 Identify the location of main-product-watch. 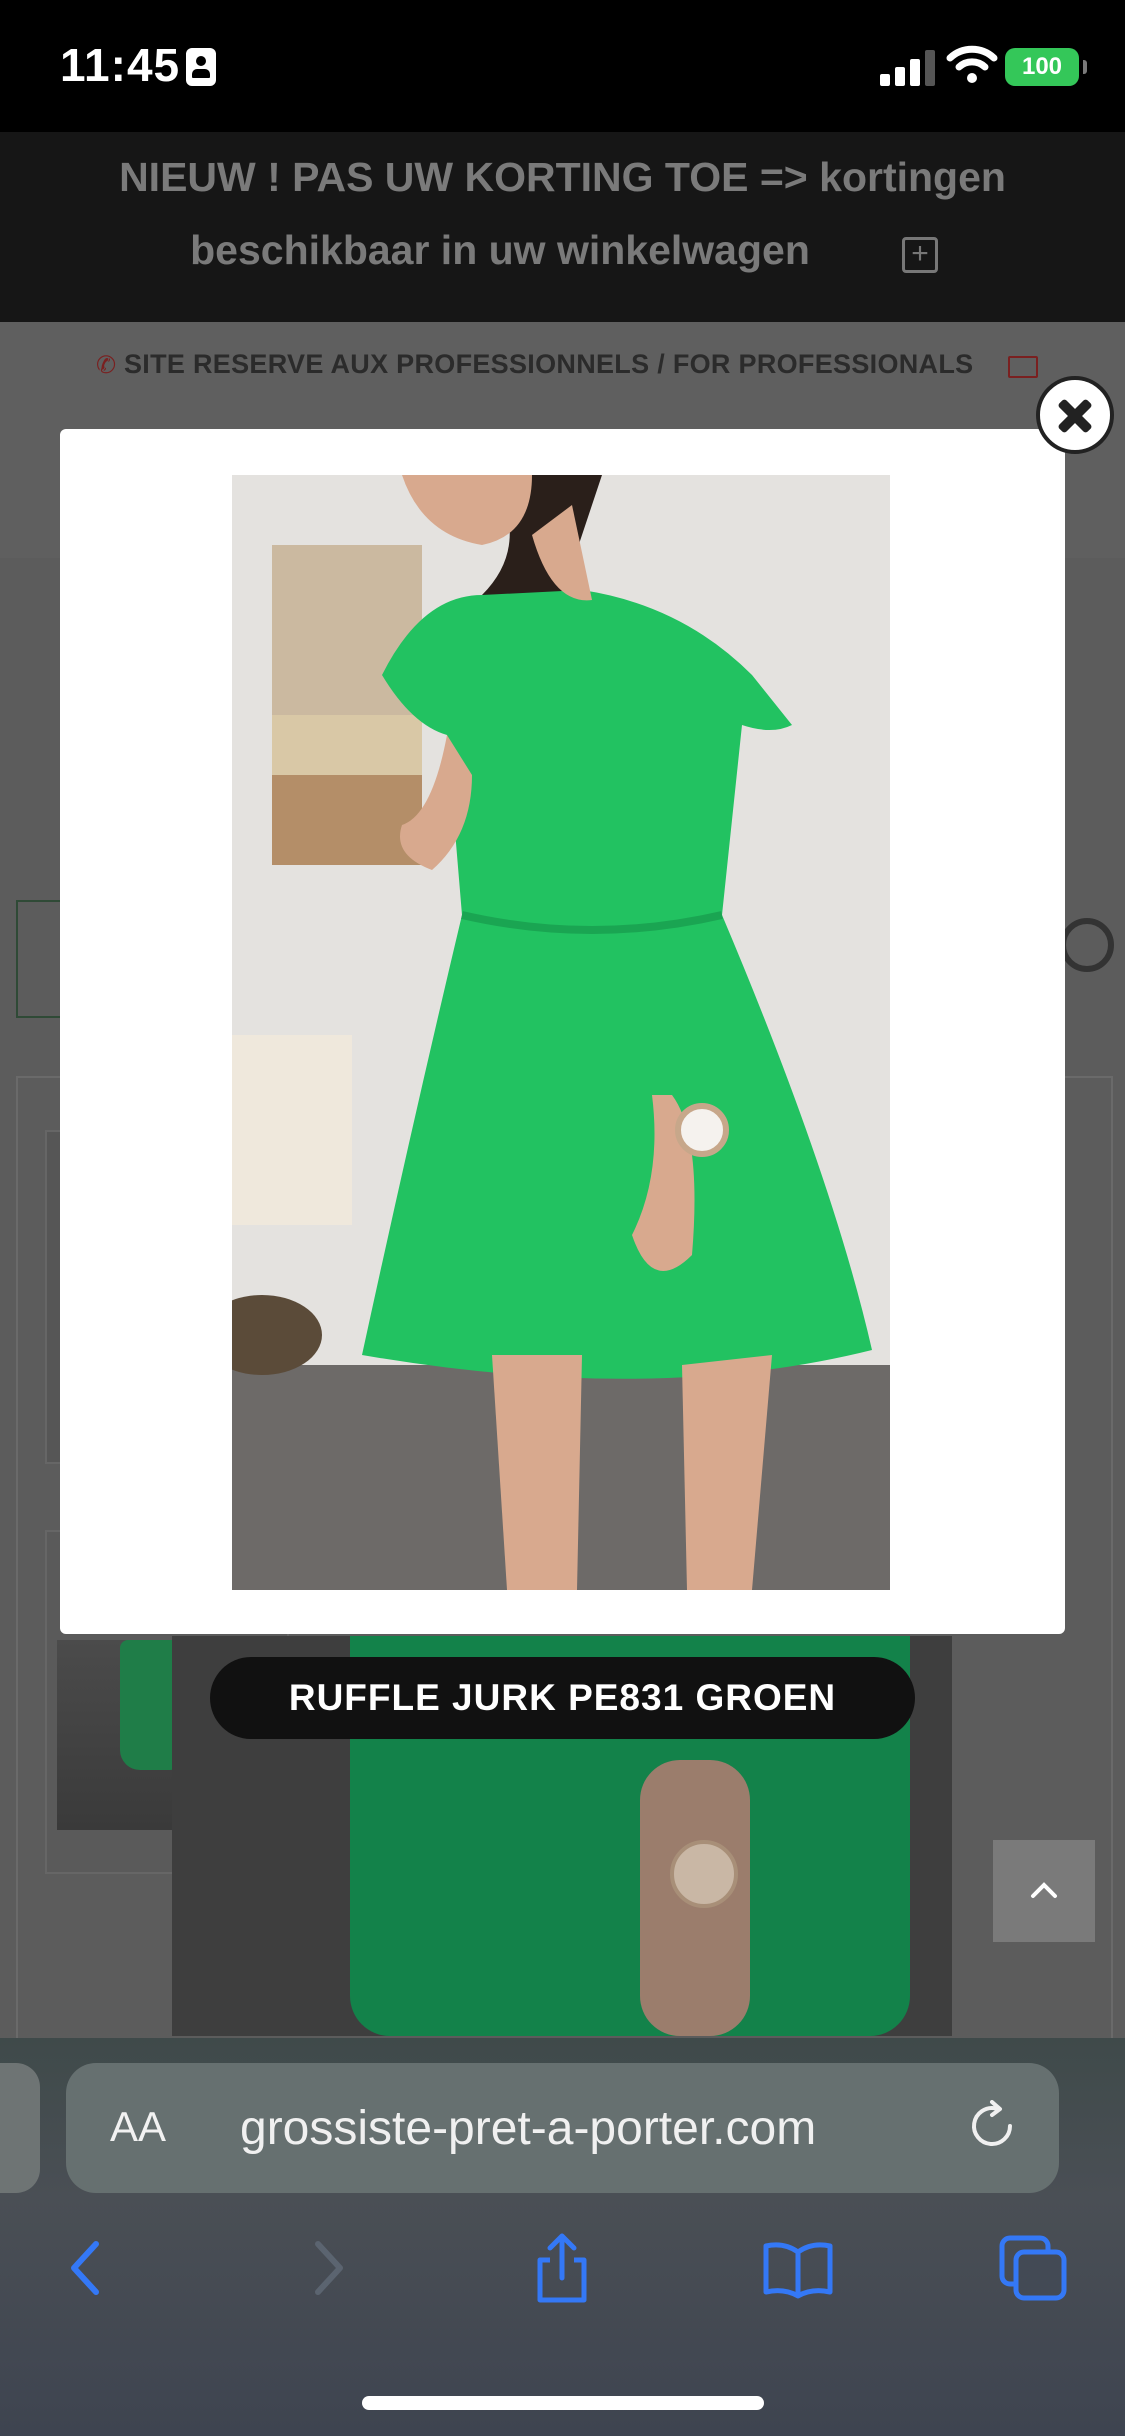
(704, 1874).